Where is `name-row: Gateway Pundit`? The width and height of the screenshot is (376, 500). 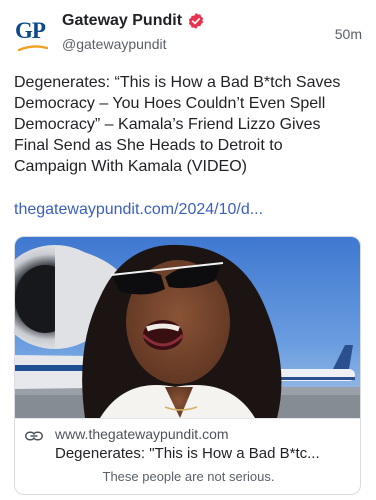 name-row: Gateway Pundit is located at coordinates (133, 21).